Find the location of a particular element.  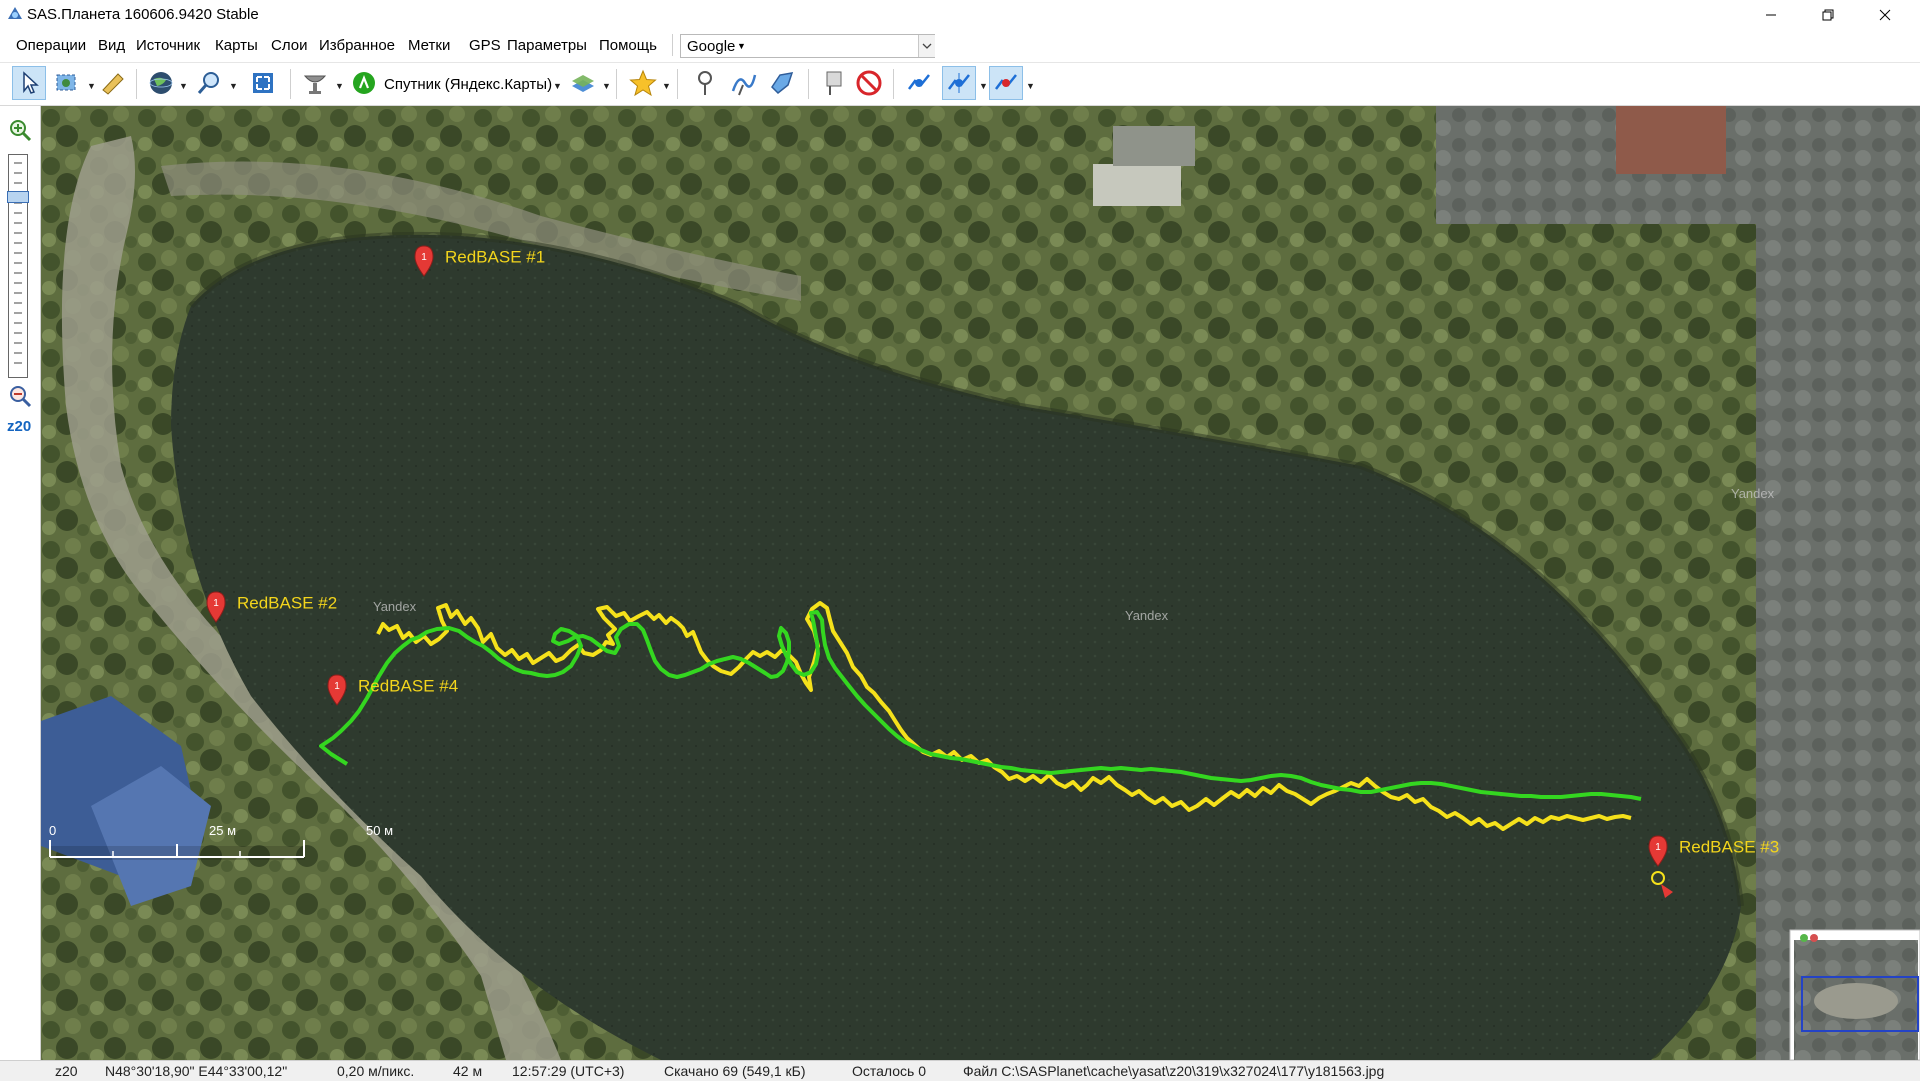

zoom-dropdown-icon: ▼ is located at coordinates (233, 86).